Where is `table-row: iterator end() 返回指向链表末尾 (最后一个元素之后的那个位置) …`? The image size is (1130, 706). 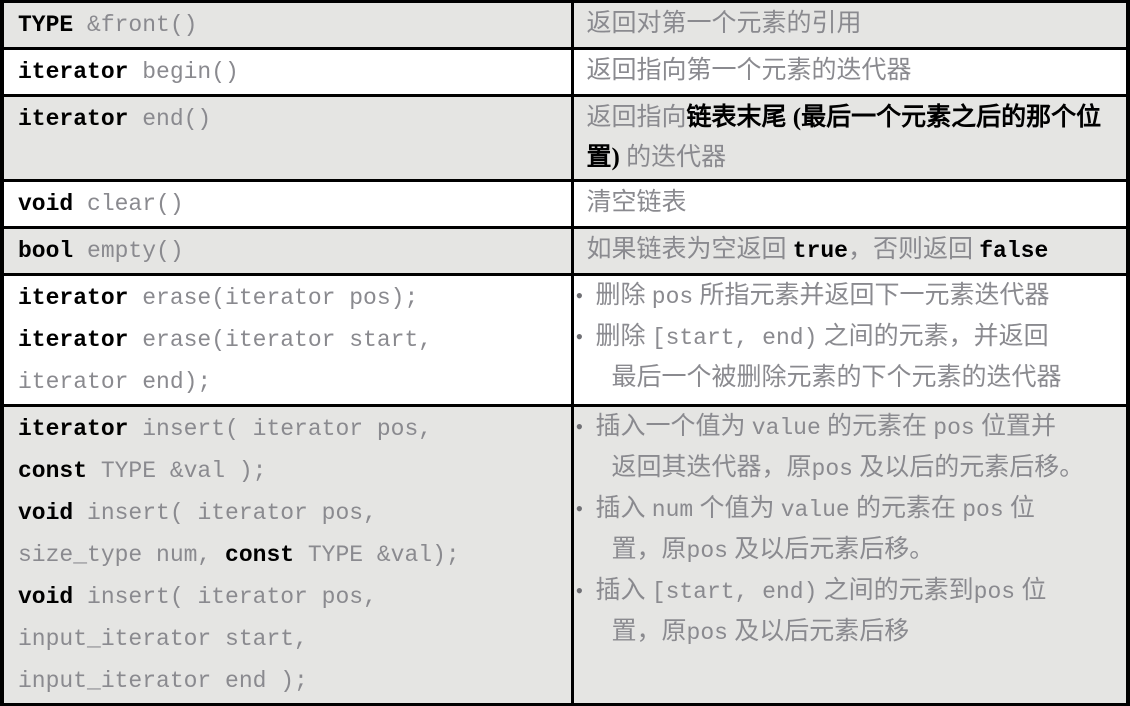
table-row: iterator end() 返回指向链表末尾 (最后一个元素之后的那个位置) … is located at coordinates (565, 138).